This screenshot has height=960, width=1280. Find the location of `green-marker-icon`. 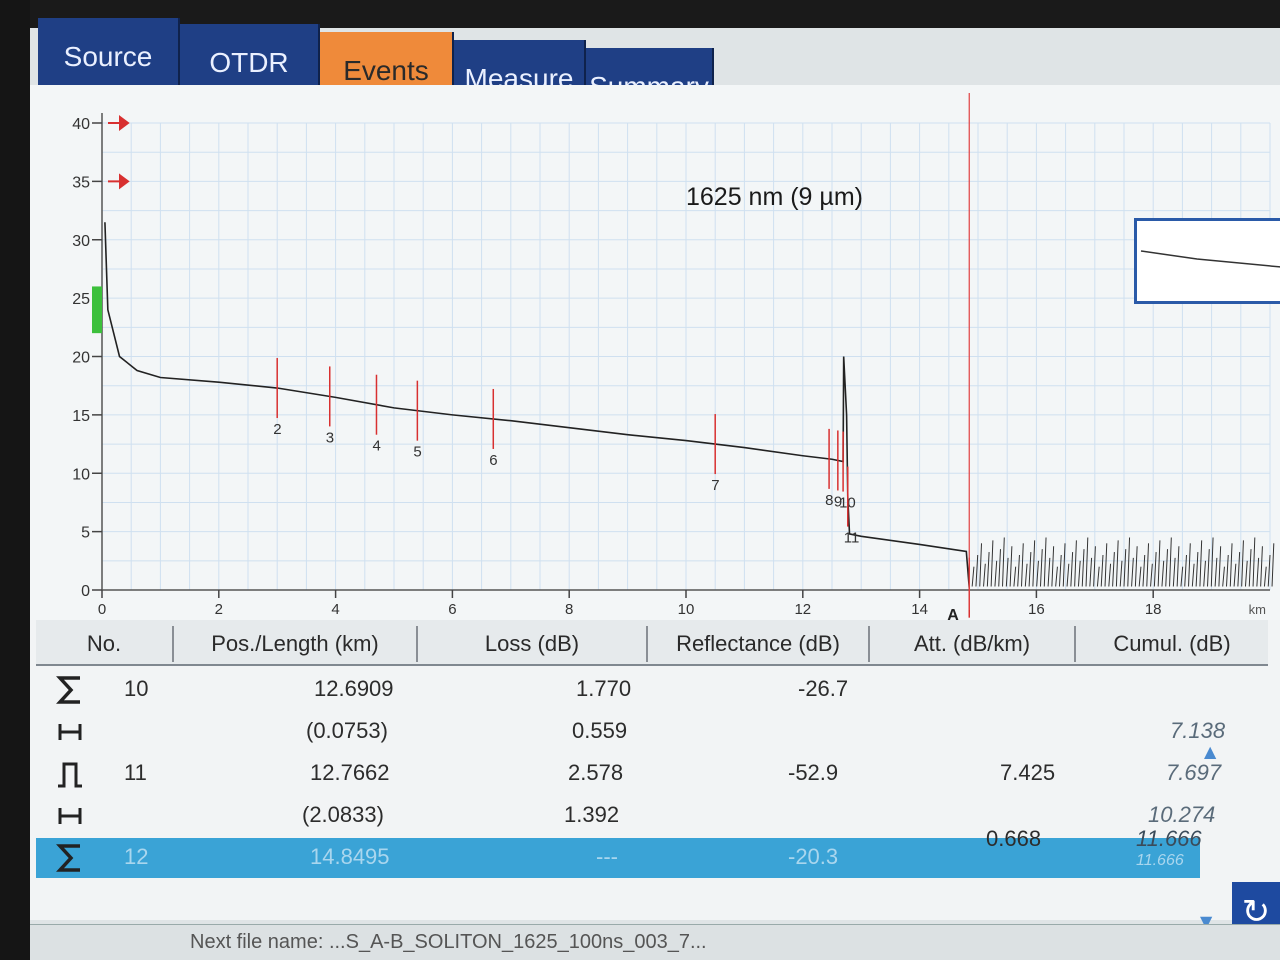

green-marker-icon is located at coordinates (97, 310).